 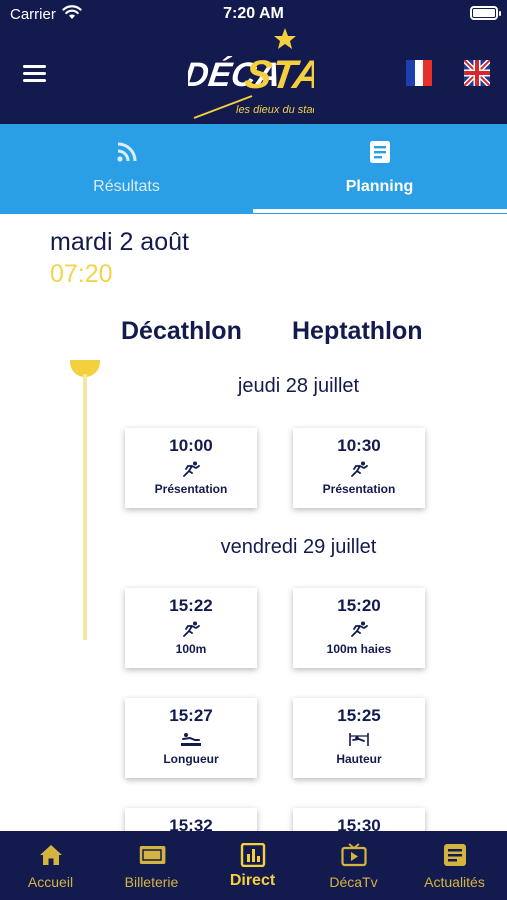 What do you see at coordinates (126, 186) in the screenshot?
I see `tab-resultats-label: Résultats` at bounding box center [126, 186].